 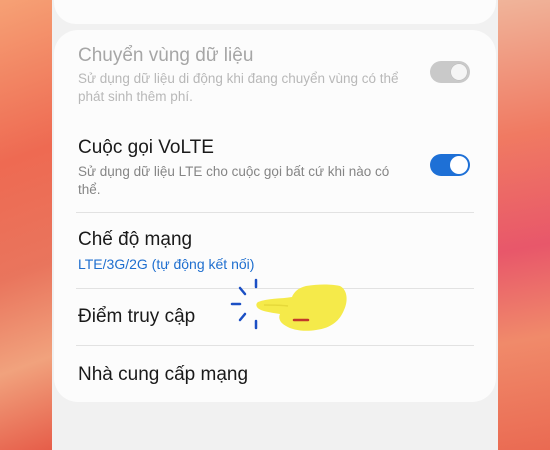 I want to click on pointing-hand-icon, so click(x=288, y=304).